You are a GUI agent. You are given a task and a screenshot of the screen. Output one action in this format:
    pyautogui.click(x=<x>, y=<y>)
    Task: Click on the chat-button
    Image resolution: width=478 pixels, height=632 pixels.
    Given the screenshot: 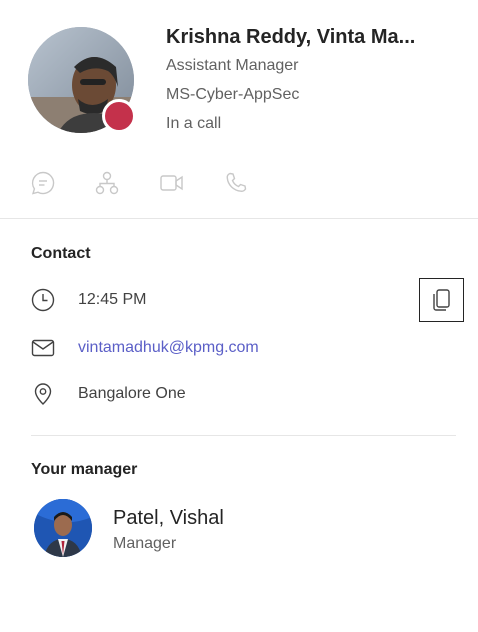 What is the action you would take?
    pyautogui.click(x=43, y=183)
    